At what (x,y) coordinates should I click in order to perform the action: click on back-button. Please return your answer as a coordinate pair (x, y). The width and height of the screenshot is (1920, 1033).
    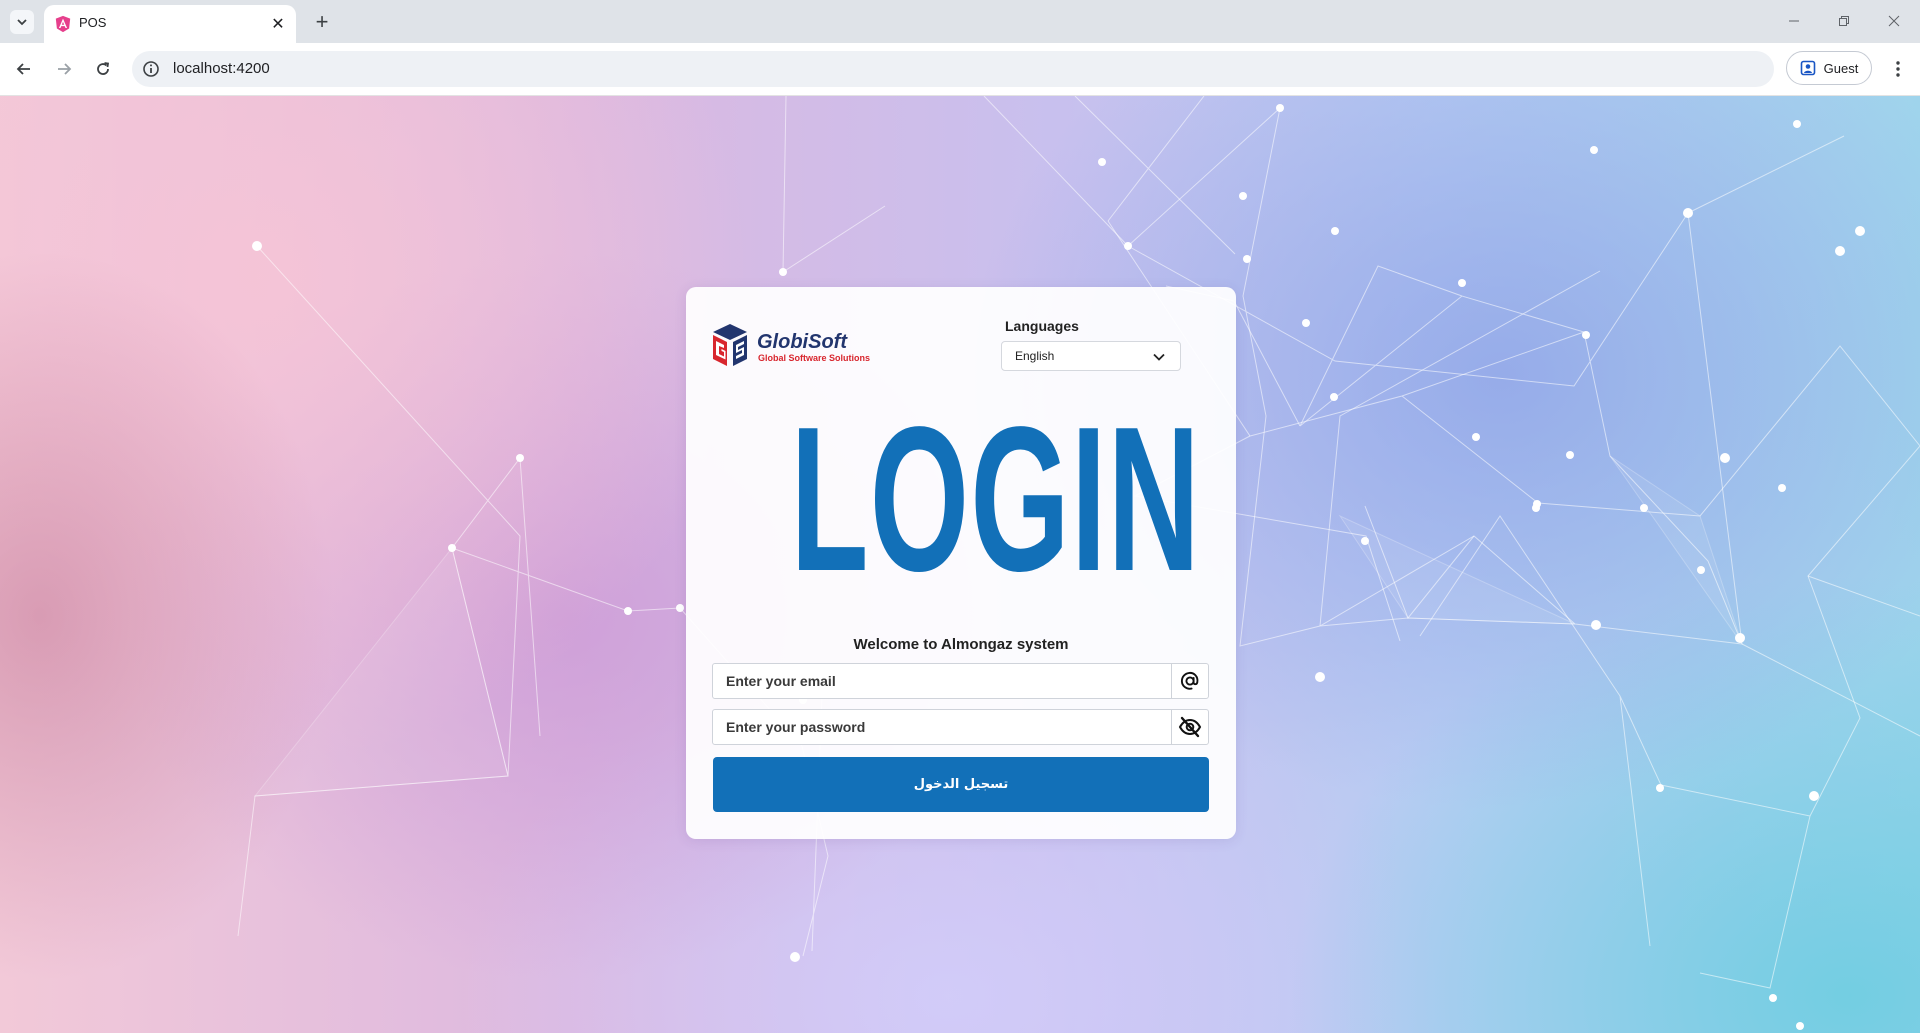
    Looking at the image, I should click on (24, 69).